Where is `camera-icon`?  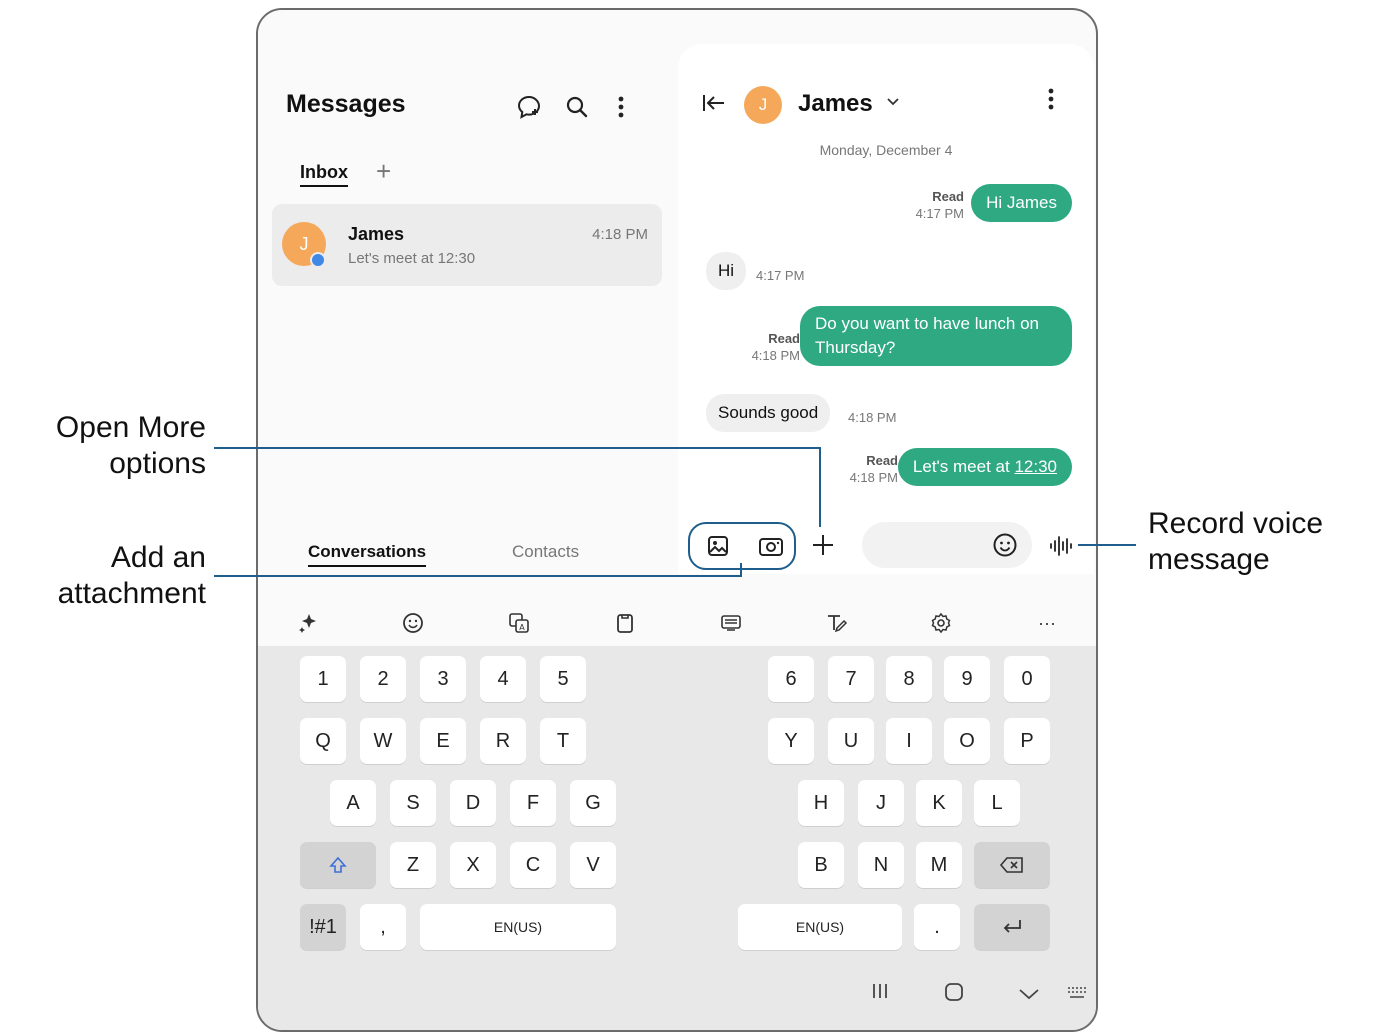
camera-icon is located at coordinates (771, 548).